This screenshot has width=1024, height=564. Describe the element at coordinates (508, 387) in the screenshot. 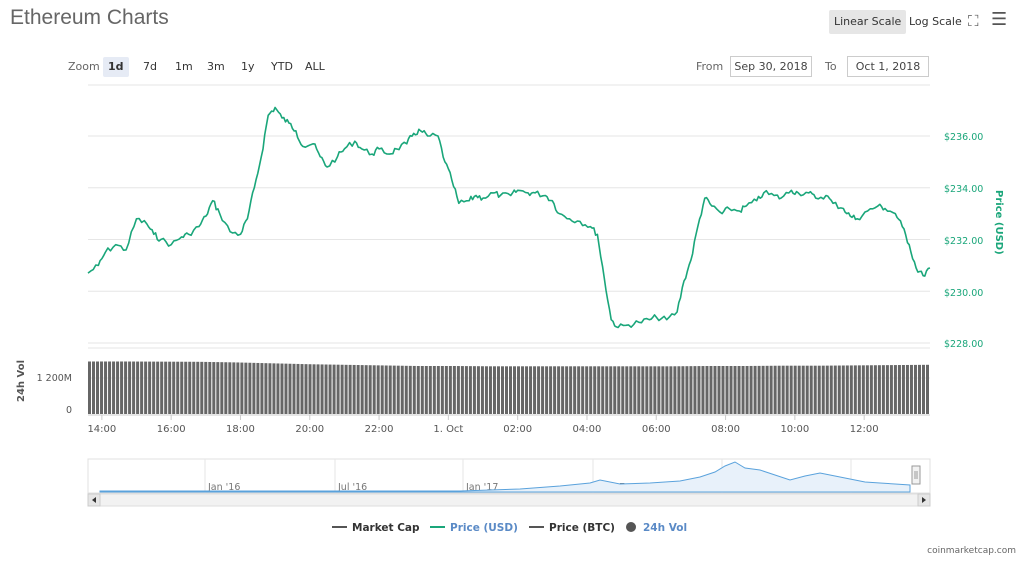

I see `volume-bars` at that location.